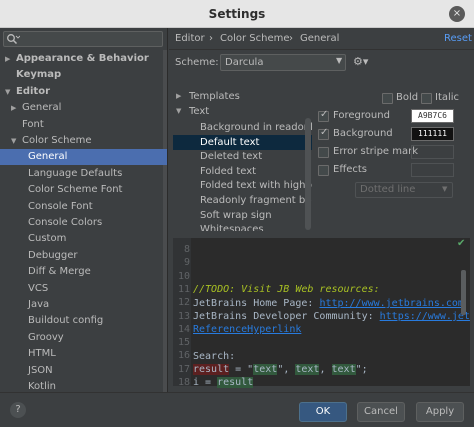  I want to click on sidebar-item: Groovy, so click(83, 338).